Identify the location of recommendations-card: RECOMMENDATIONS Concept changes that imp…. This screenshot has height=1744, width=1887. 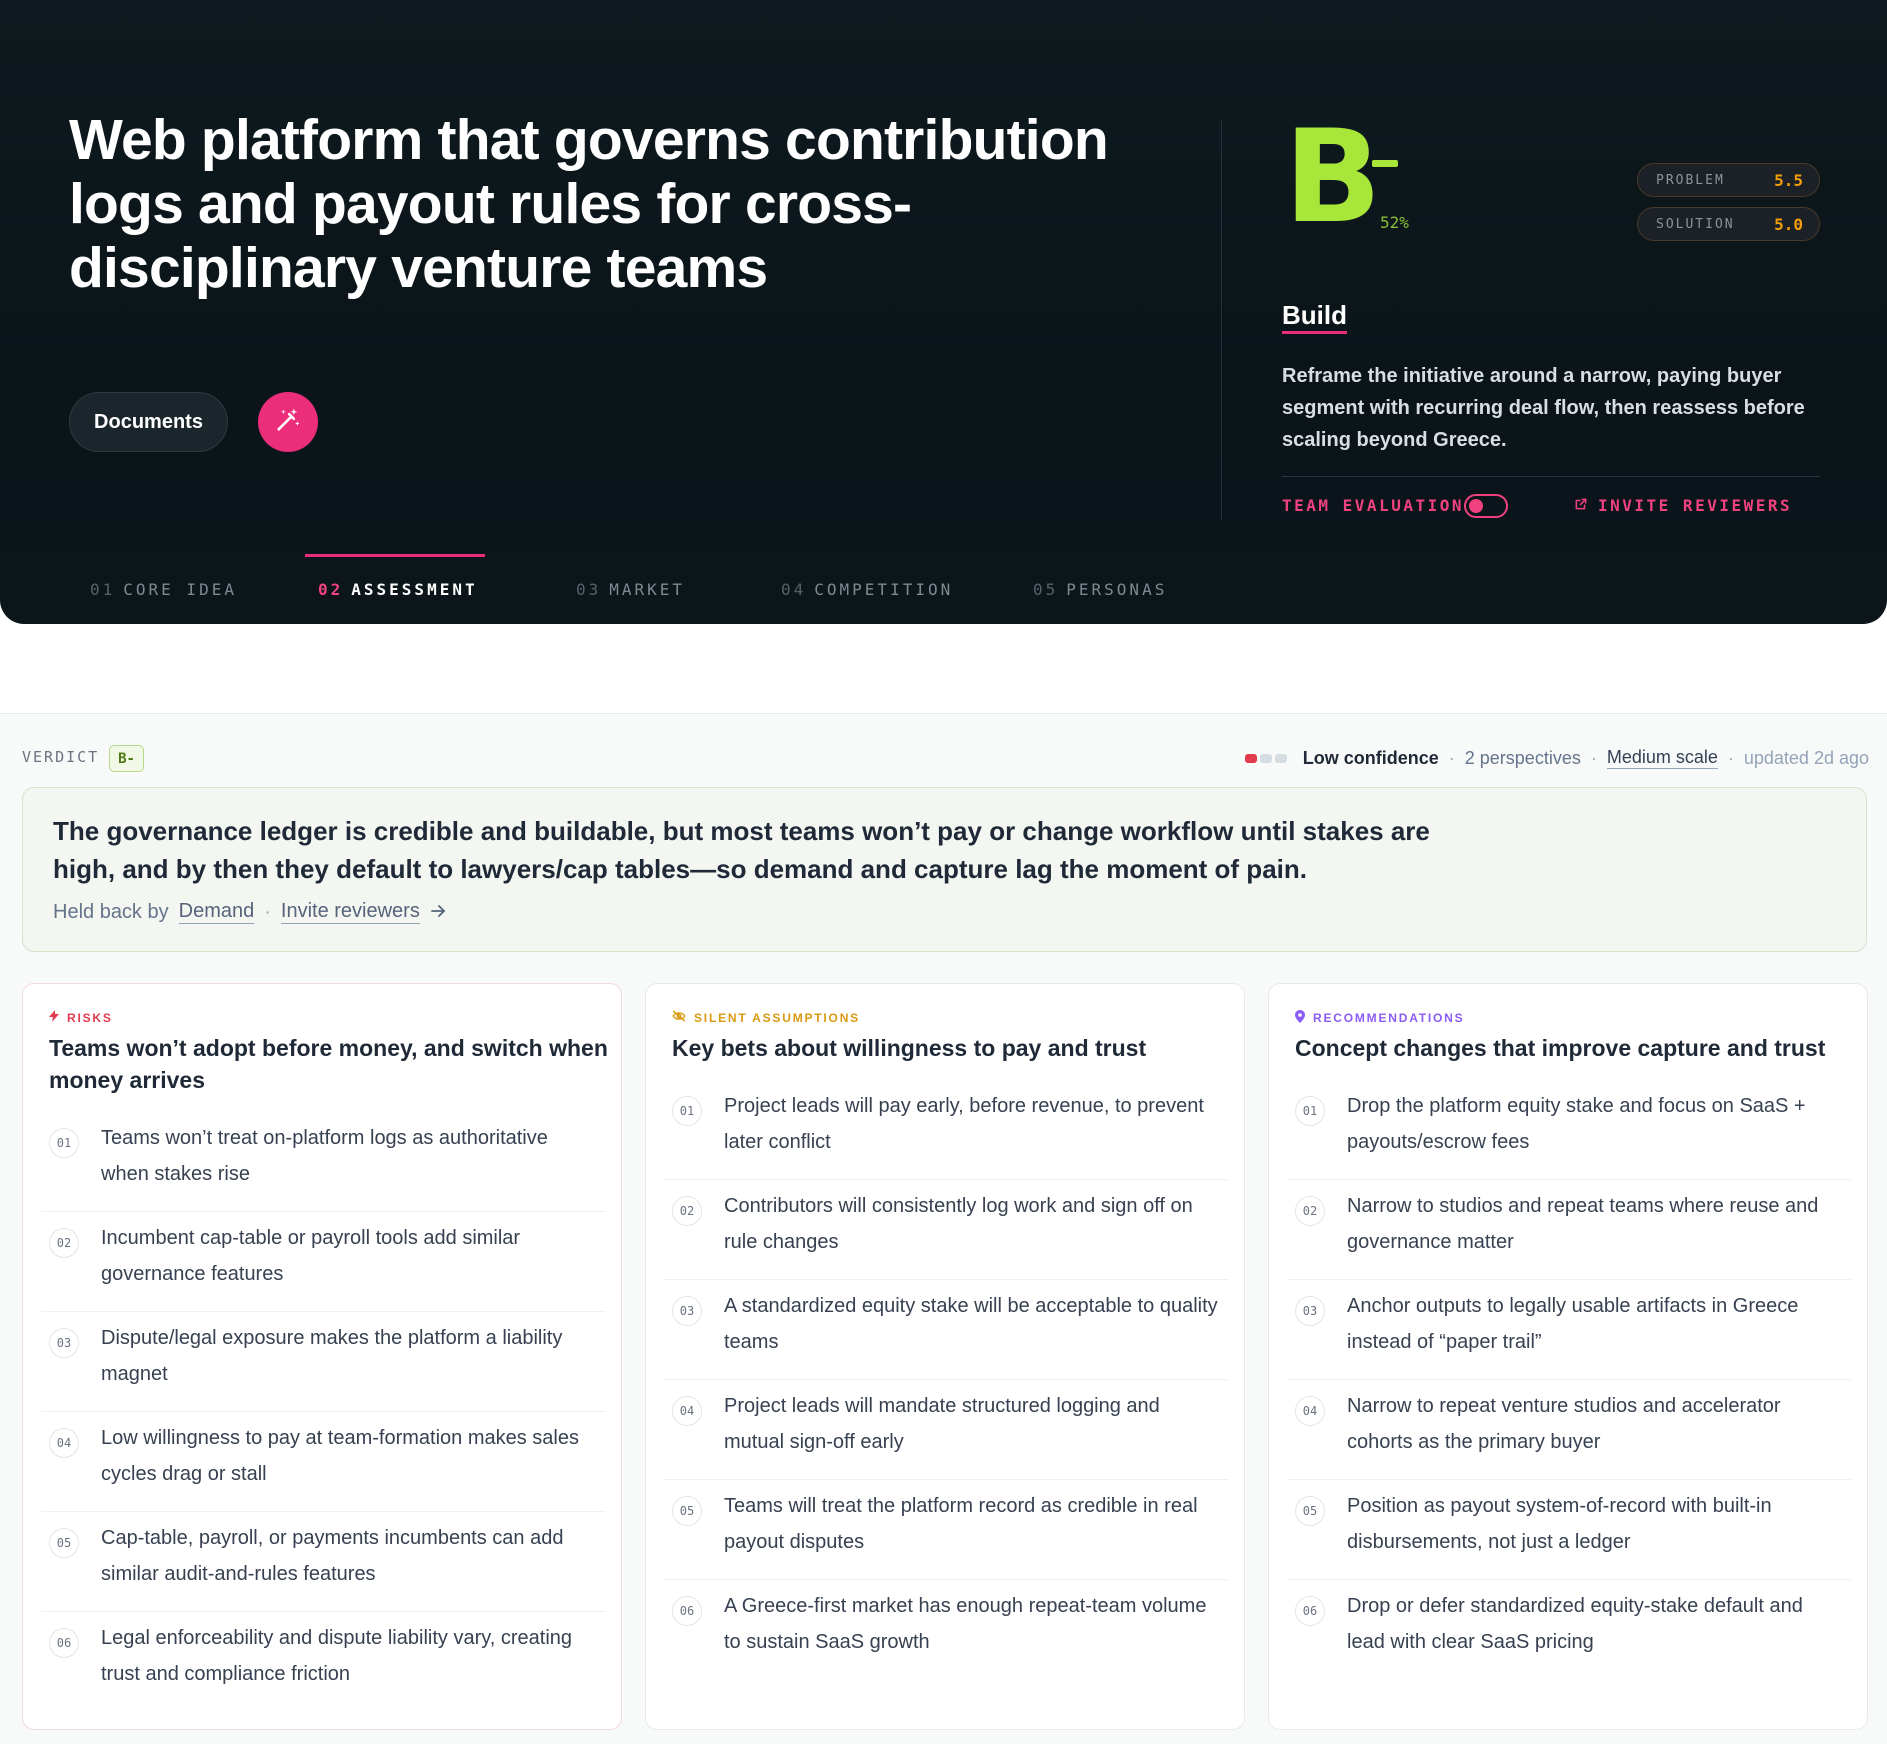
(1568, 1356).